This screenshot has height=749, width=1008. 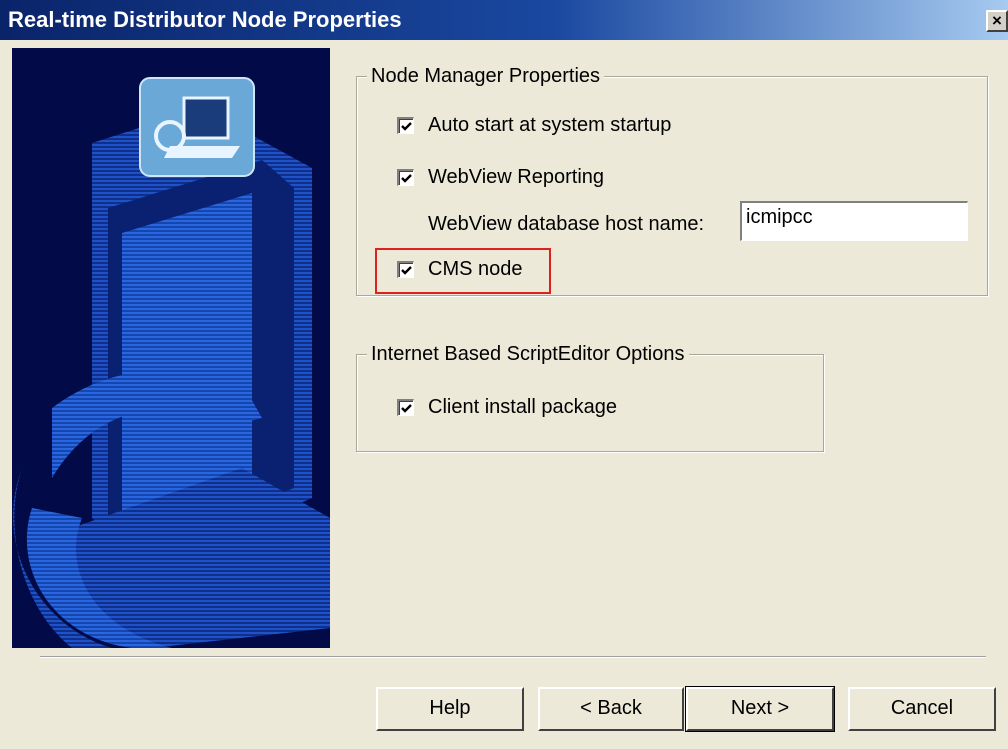 I want to click on client-install-checkbox, so click(x=405, y=407).